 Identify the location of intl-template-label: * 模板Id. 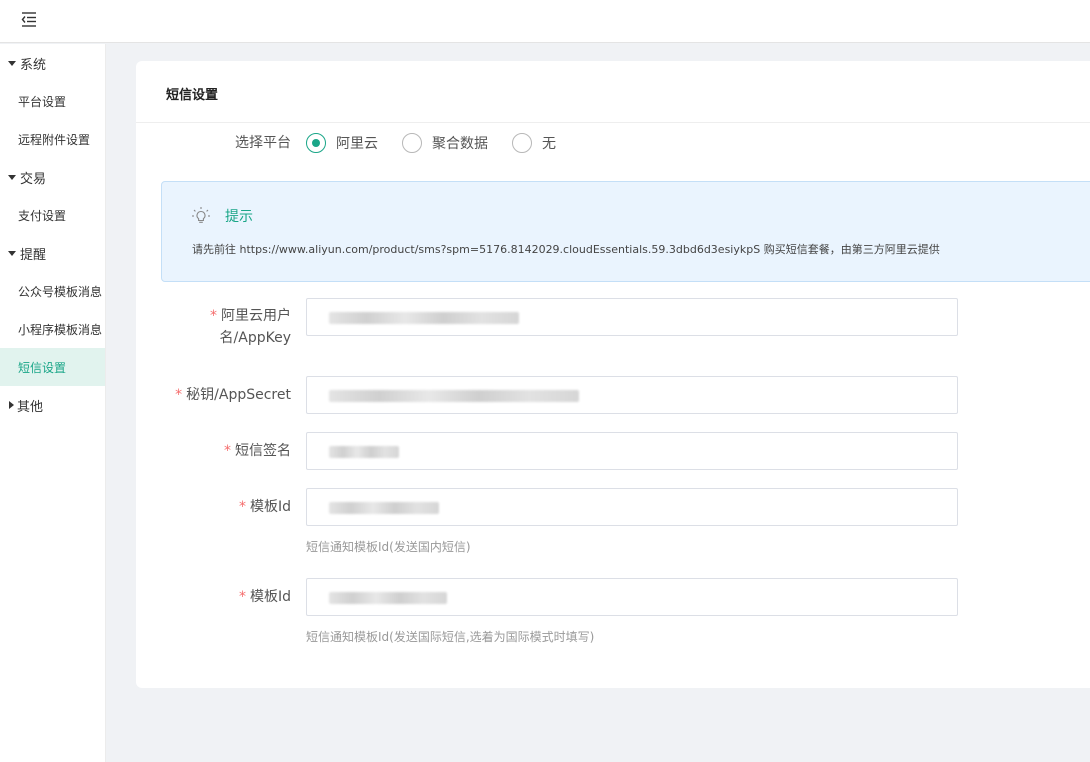
(221, 597).